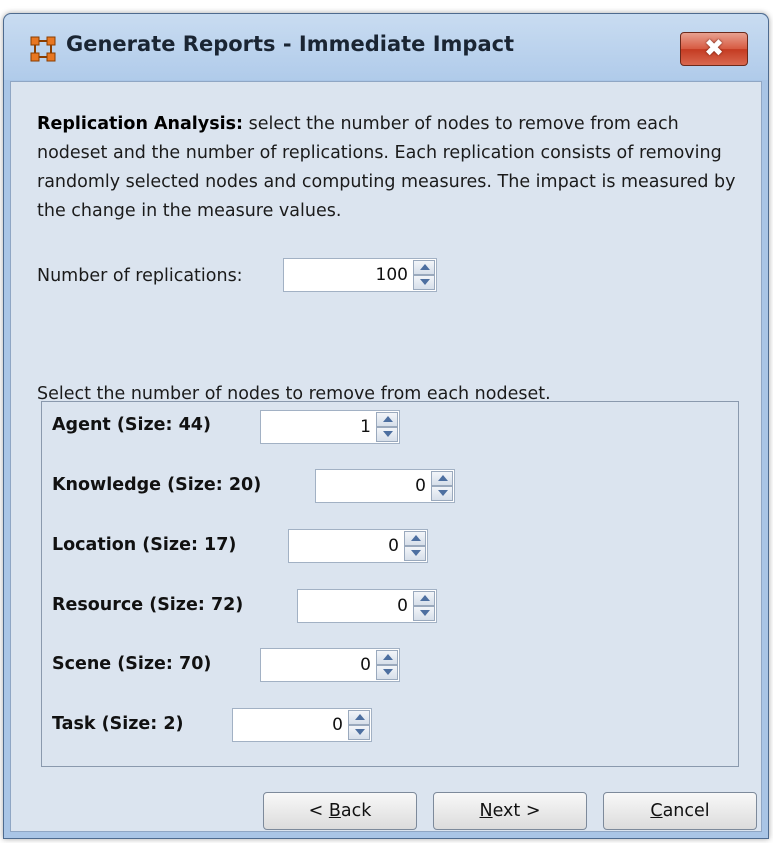 The height and width of the screenshot is (843, 773). What do you see at coordinates (334, 811) in the screenshot?
I see `back-mnemonic: B` at bounding box center [334, 811].